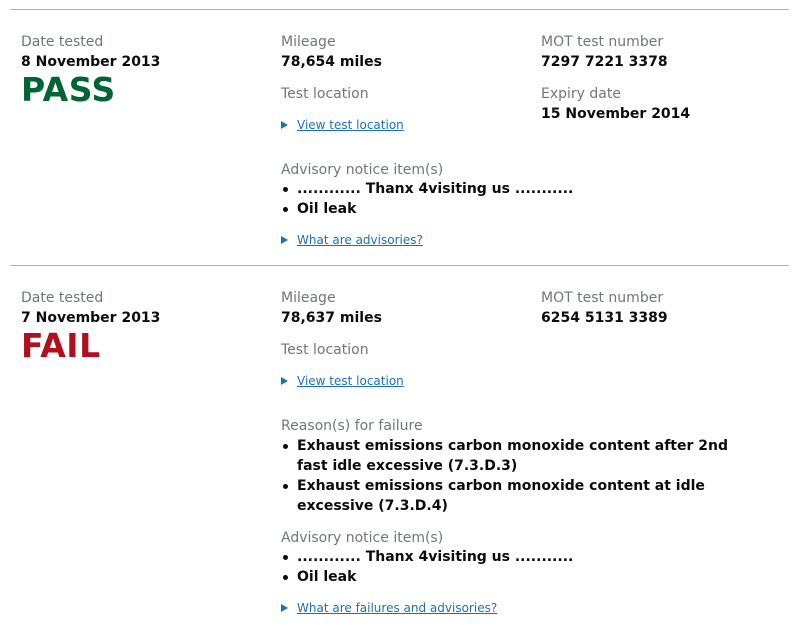  Describe the element at coordinates (331, 318) in the screenshot. I see `mileage-value: 78,637 miles` at that location.